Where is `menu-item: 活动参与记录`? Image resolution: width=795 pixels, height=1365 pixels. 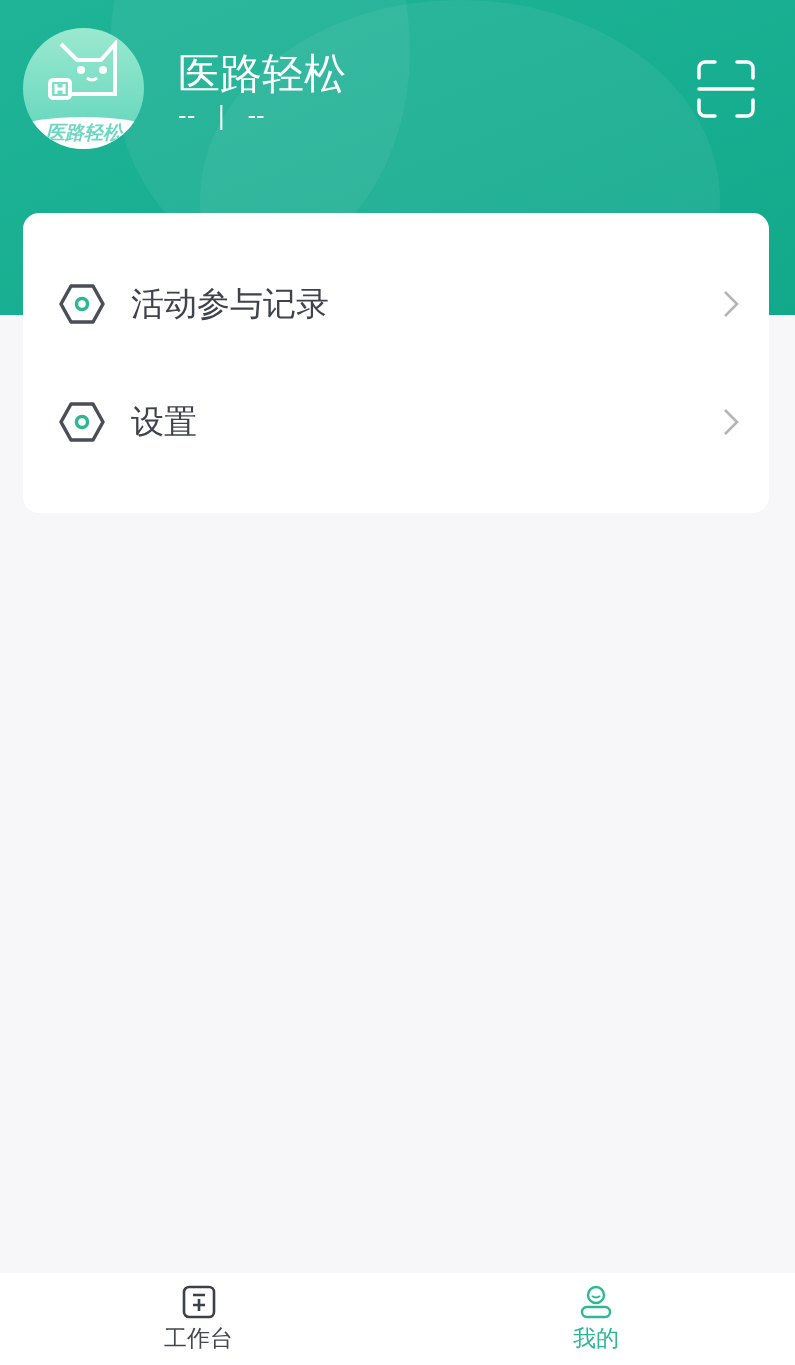 menu-item: 活动参与记录 is located at coordinates (396, 304).